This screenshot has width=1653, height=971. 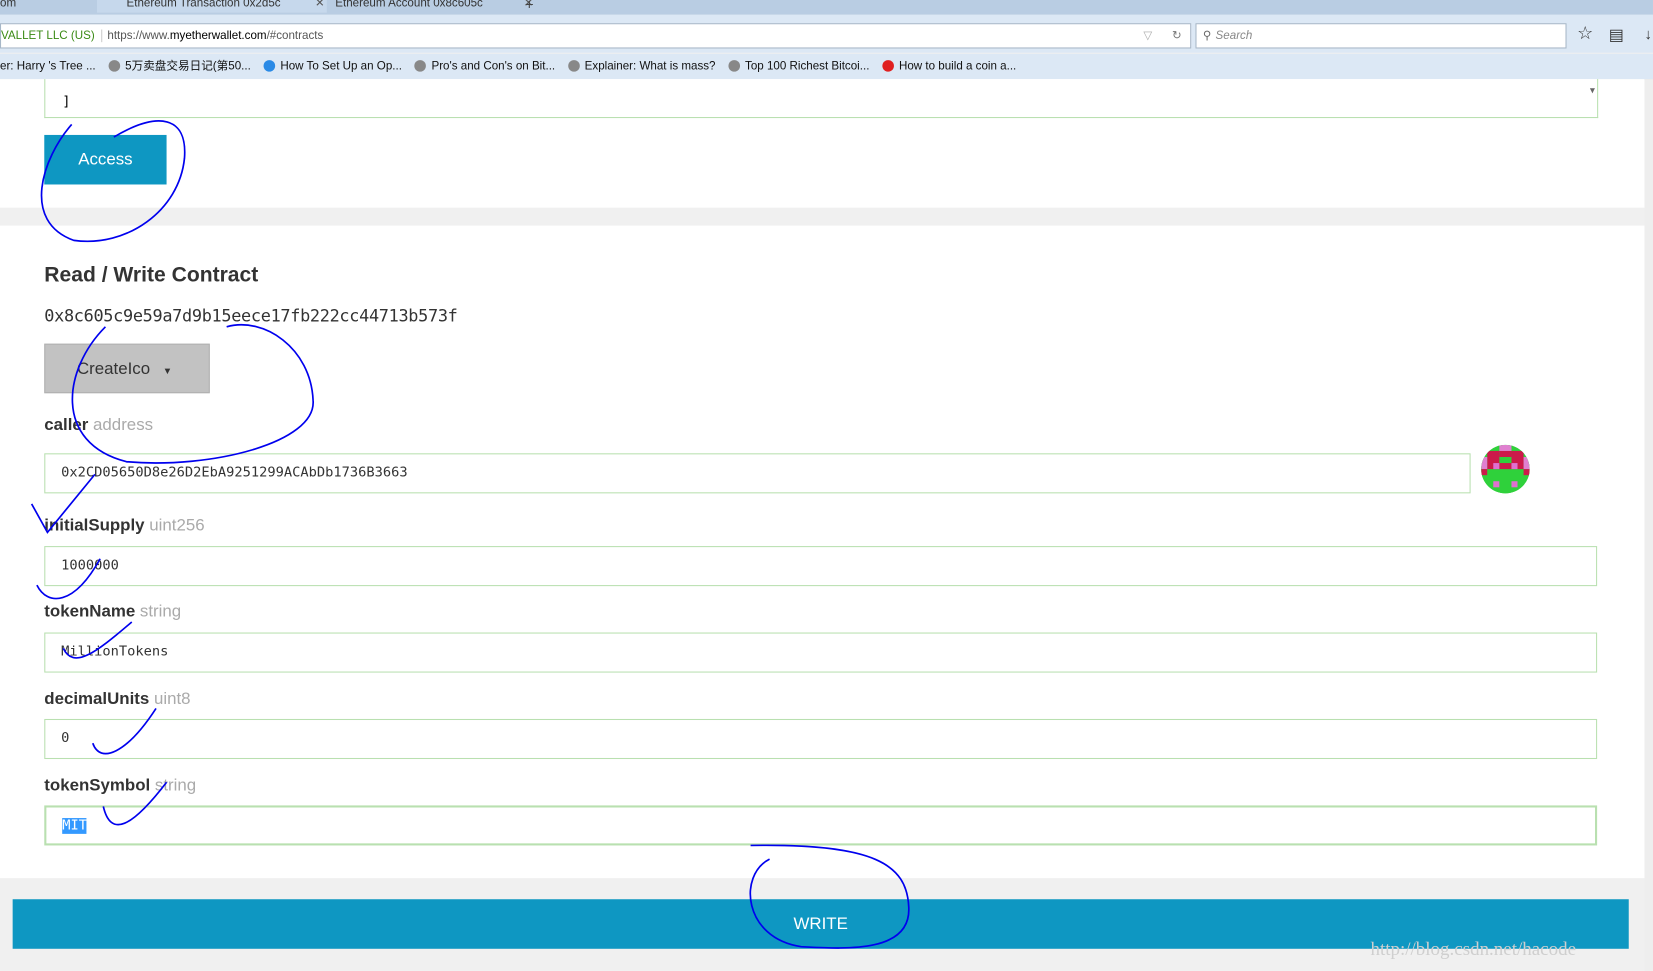 I want to click on field-label-initialSupply: initialSupply uint256, so click(x=124, y=526).